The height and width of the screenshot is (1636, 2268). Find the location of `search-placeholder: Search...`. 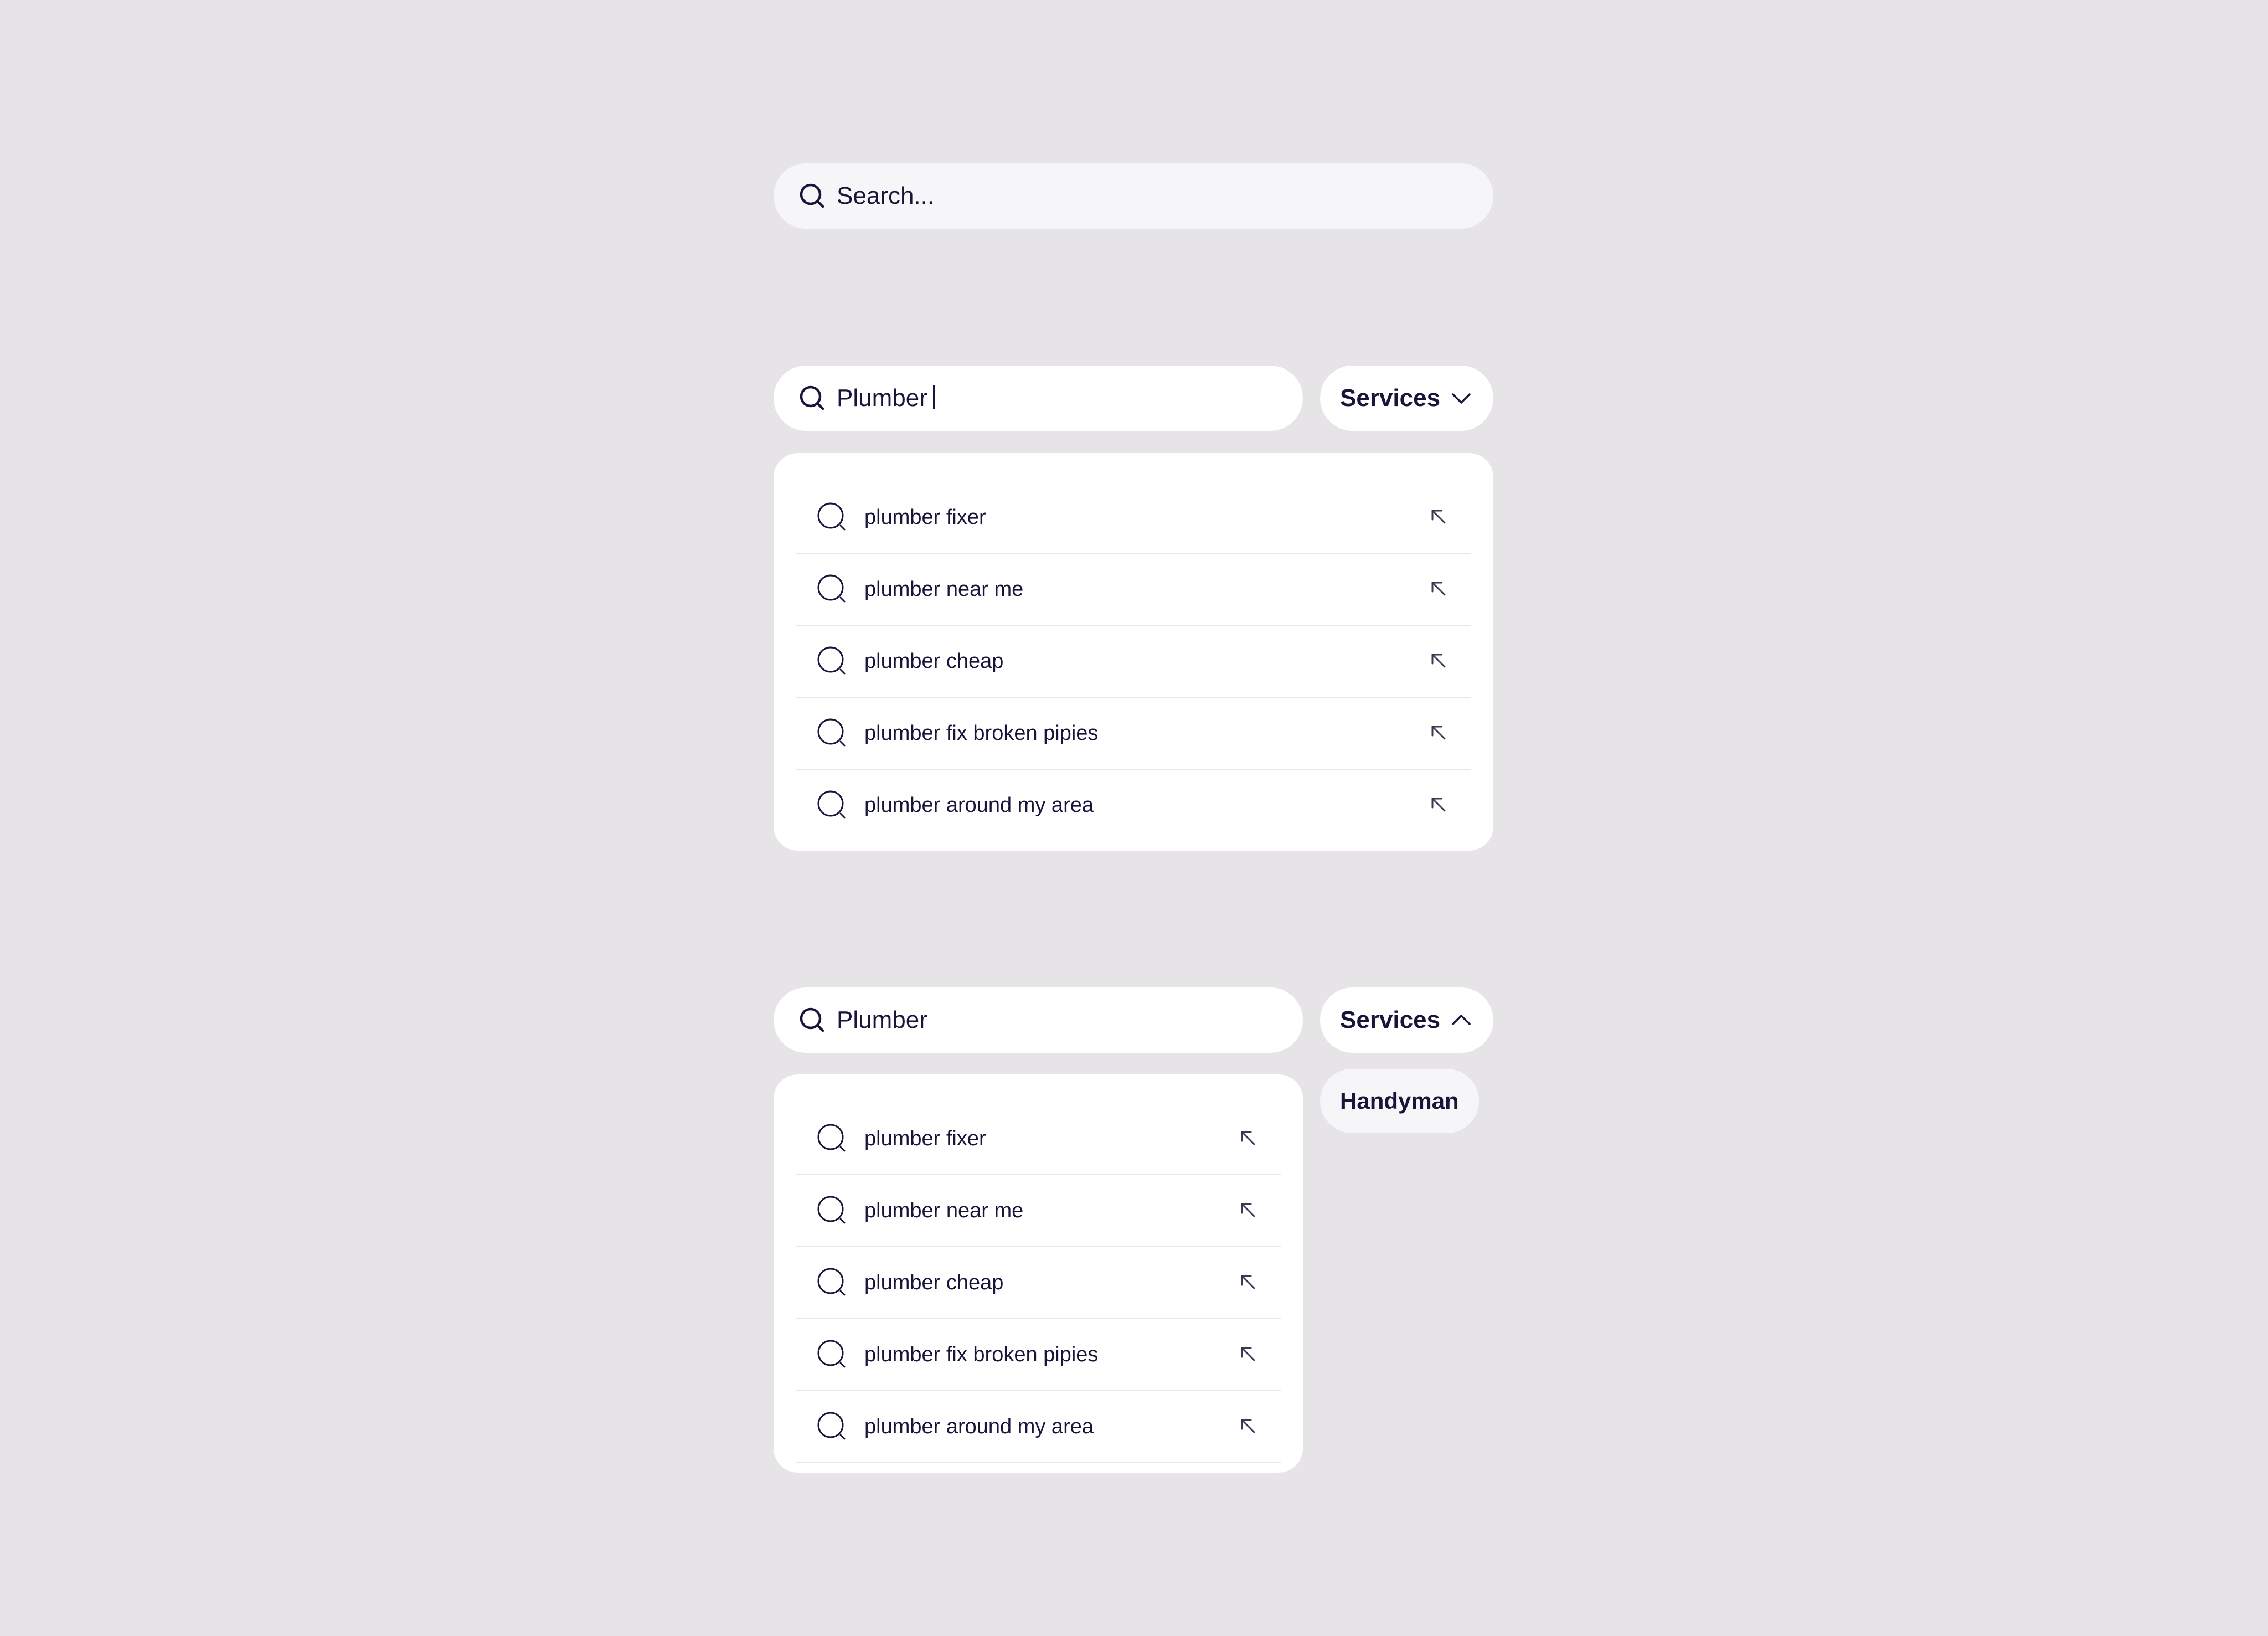

search-placeholder: Search... is located at coordinates (886, 195).